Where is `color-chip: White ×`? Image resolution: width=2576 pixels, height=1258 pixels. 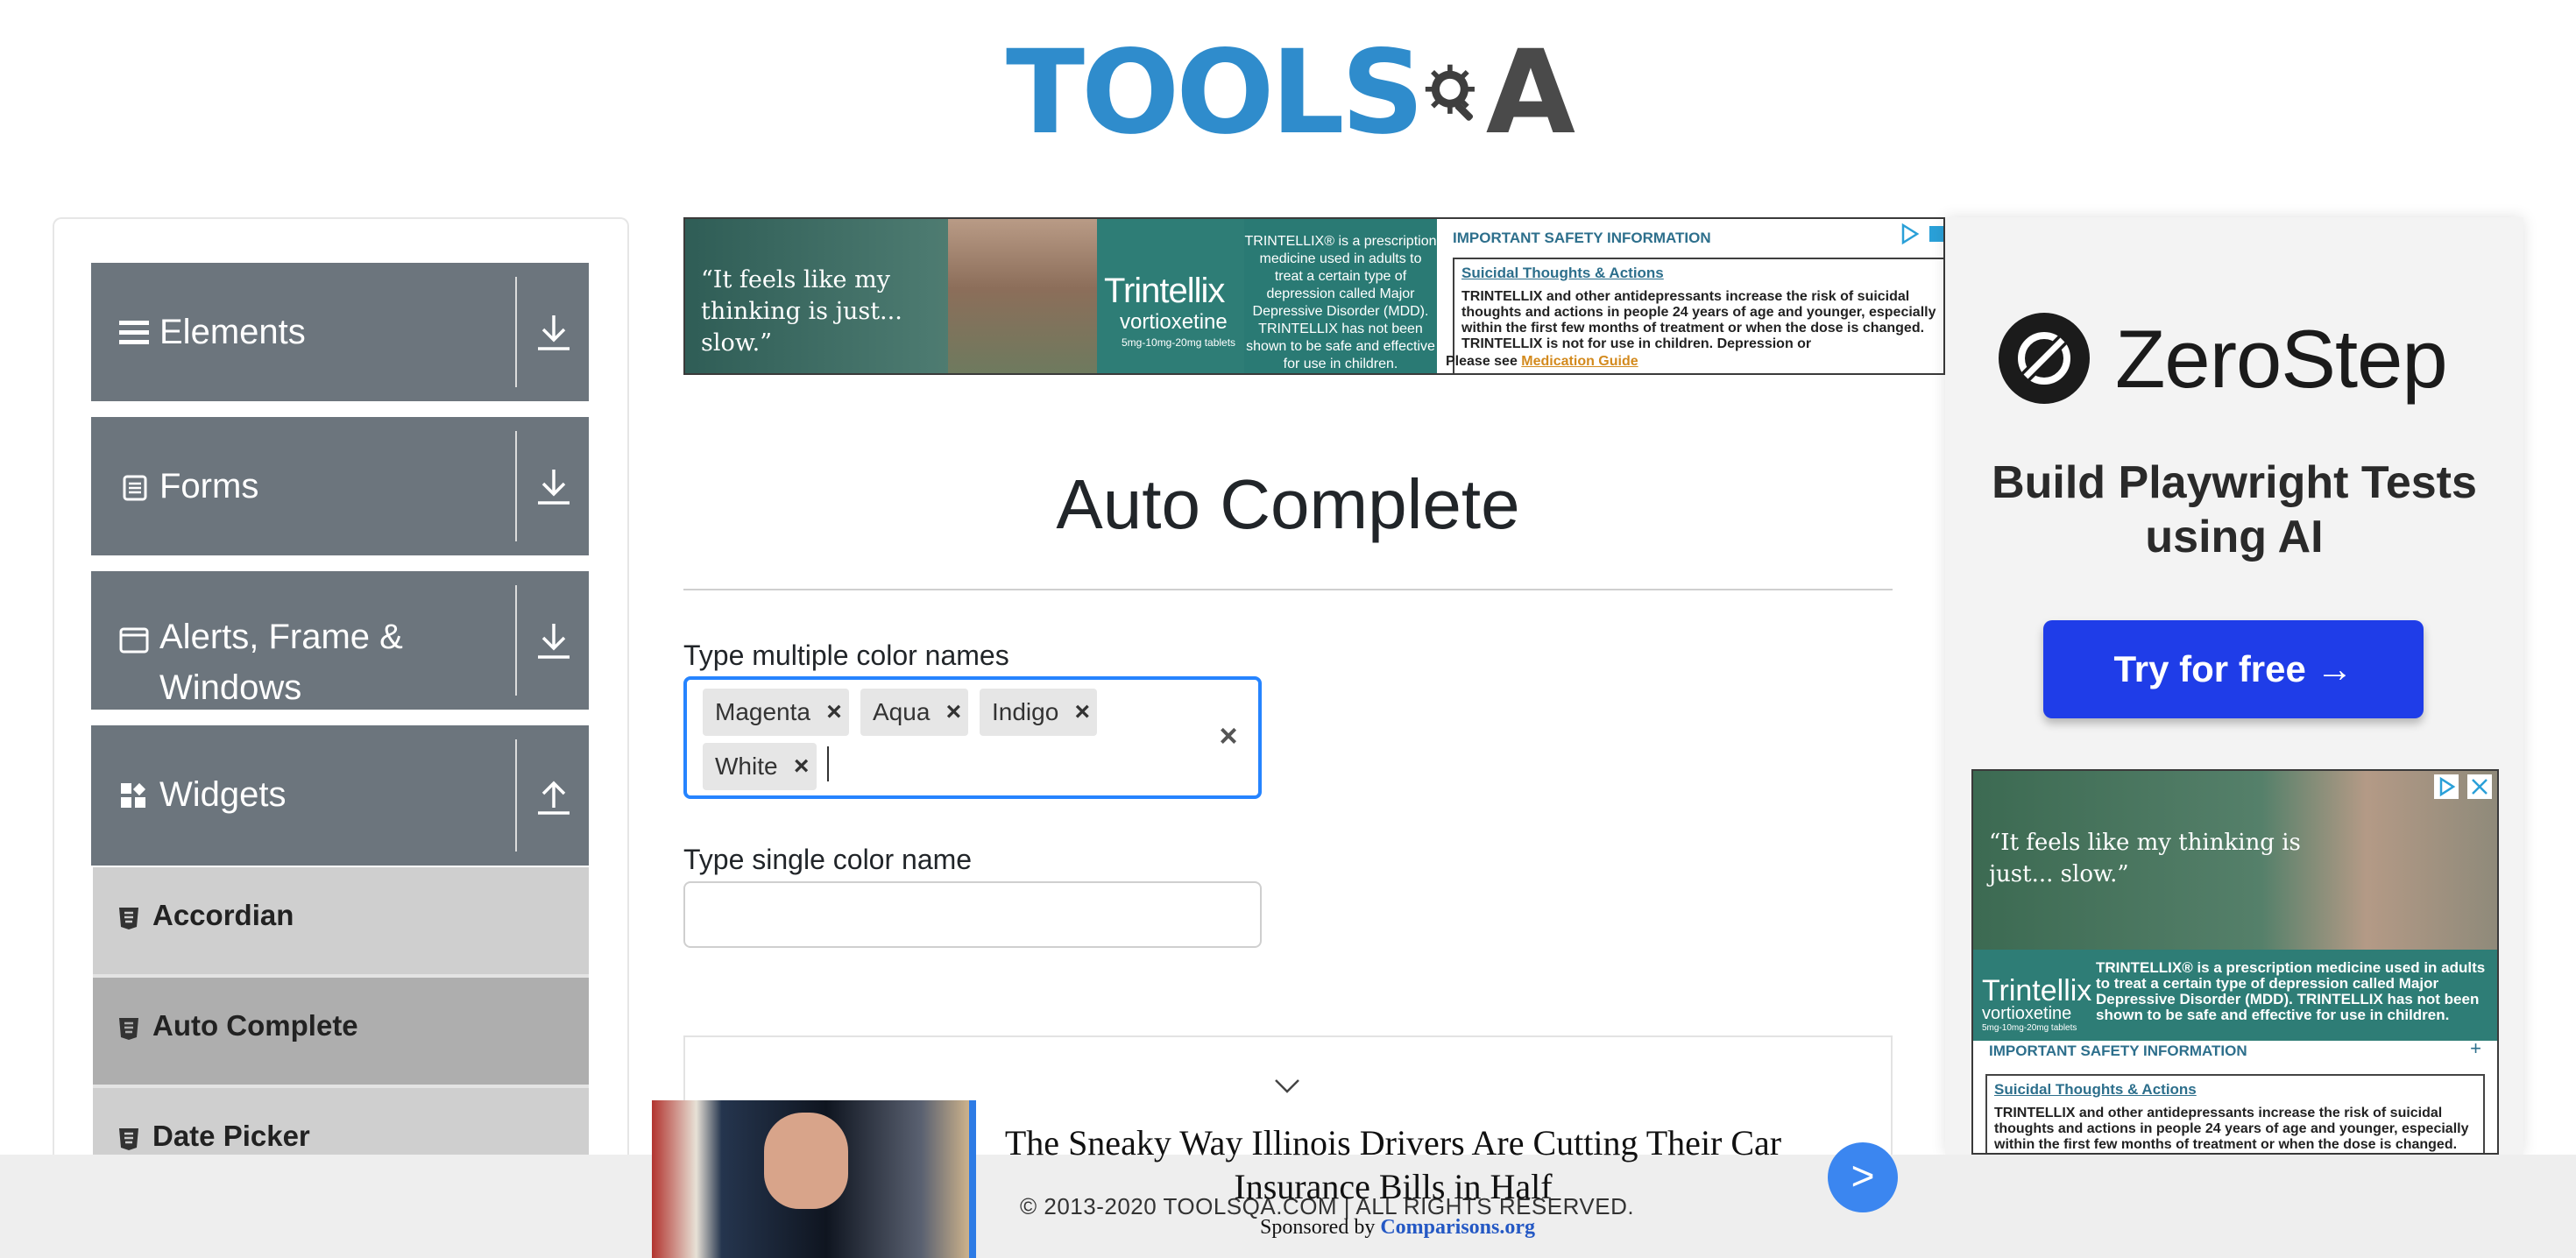
color-chip: White × is located at coordinates (760, 766).